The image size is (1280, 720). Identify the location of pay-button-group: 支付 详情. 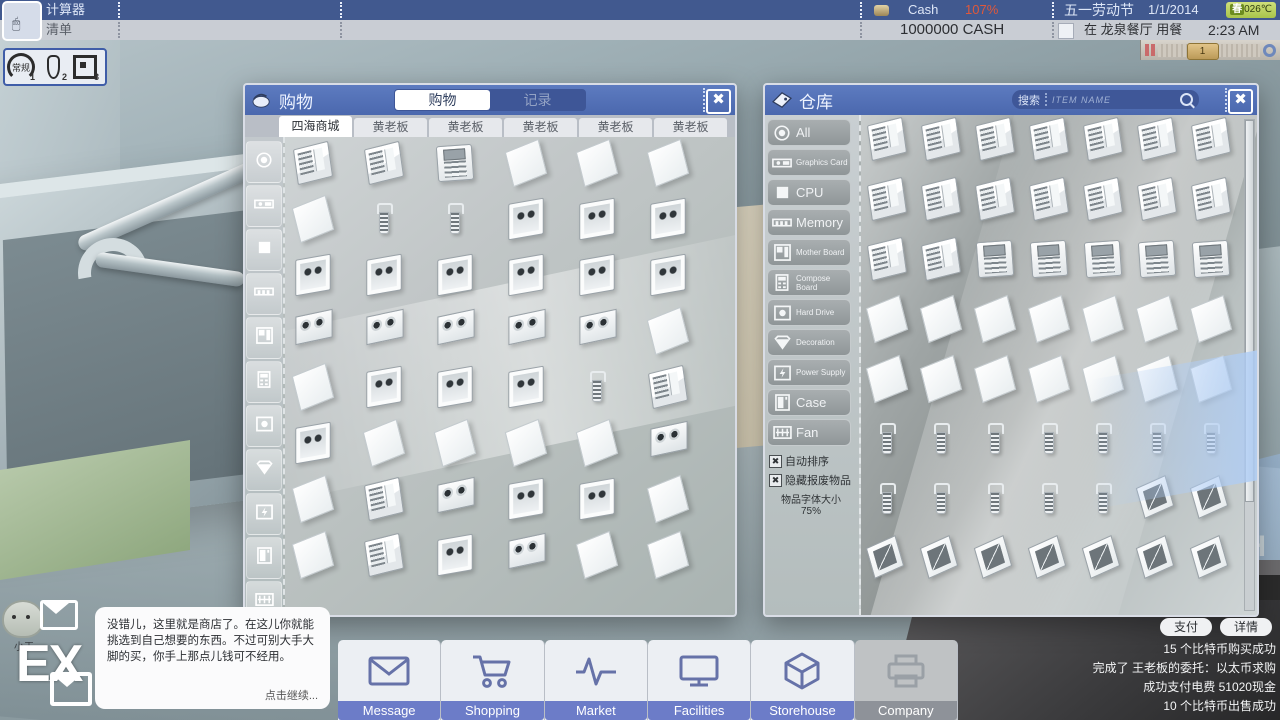
(1216, 627).